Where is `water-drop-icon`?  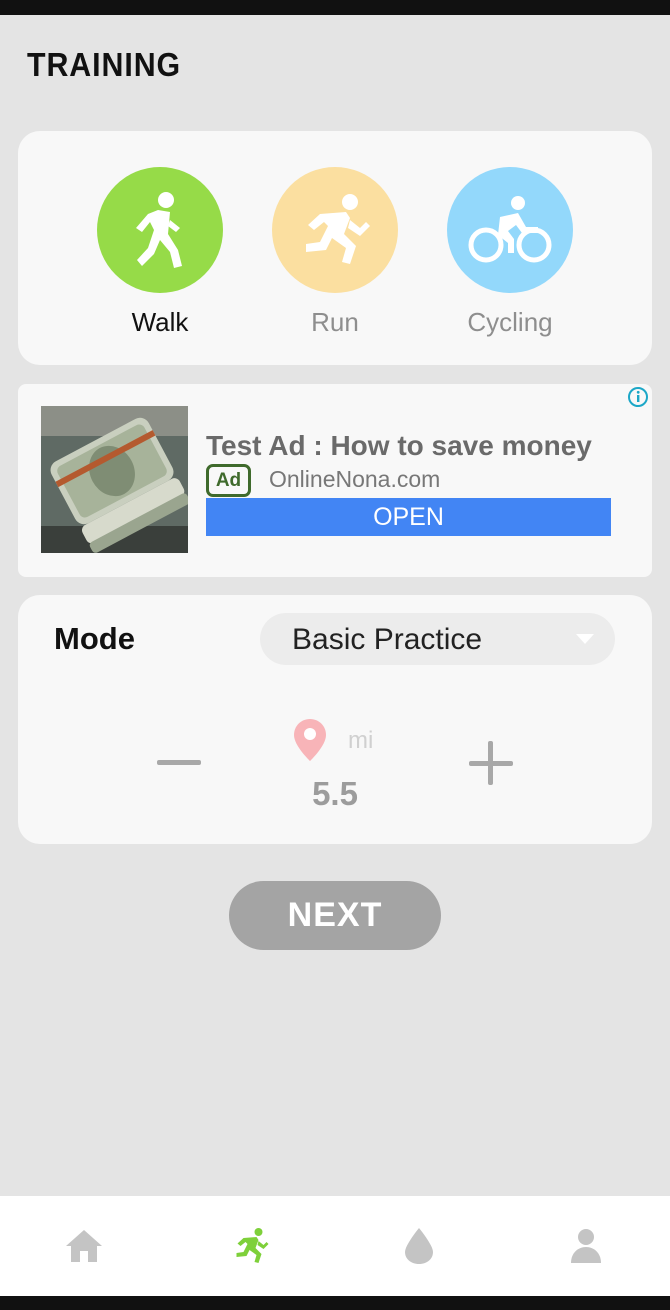
water-drop-icon is located at coordinates (418, 1246).